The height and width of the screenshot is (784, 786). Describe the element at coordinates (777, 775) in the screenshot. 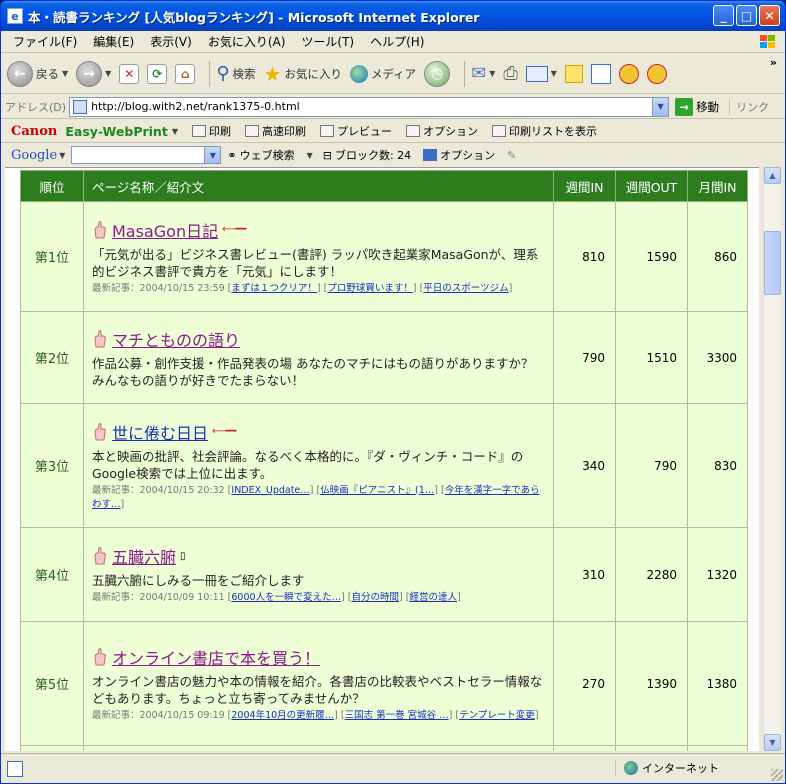

I see `resize-grip-icon` at that location.